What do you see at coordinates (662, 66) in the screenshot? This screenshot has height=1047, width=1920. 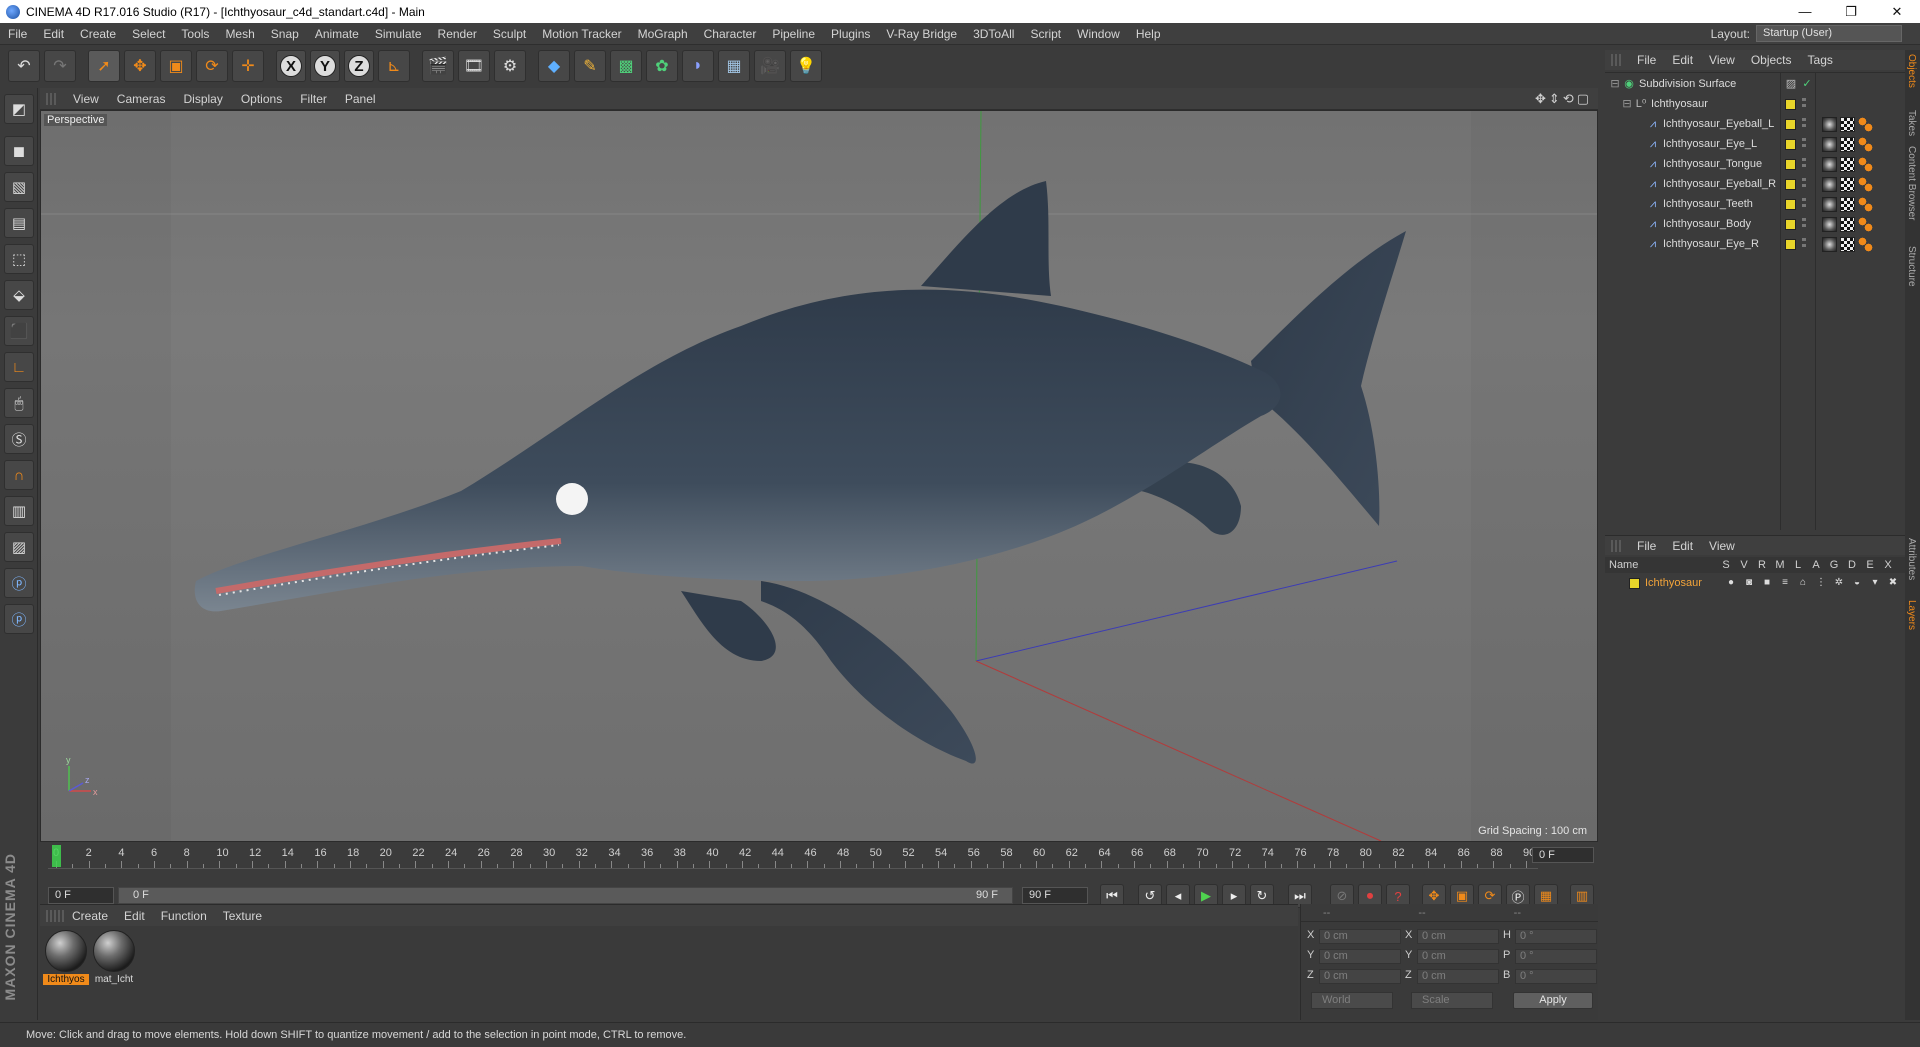 I see `cloner-icon: ✿` at bounding box center [662, 66].